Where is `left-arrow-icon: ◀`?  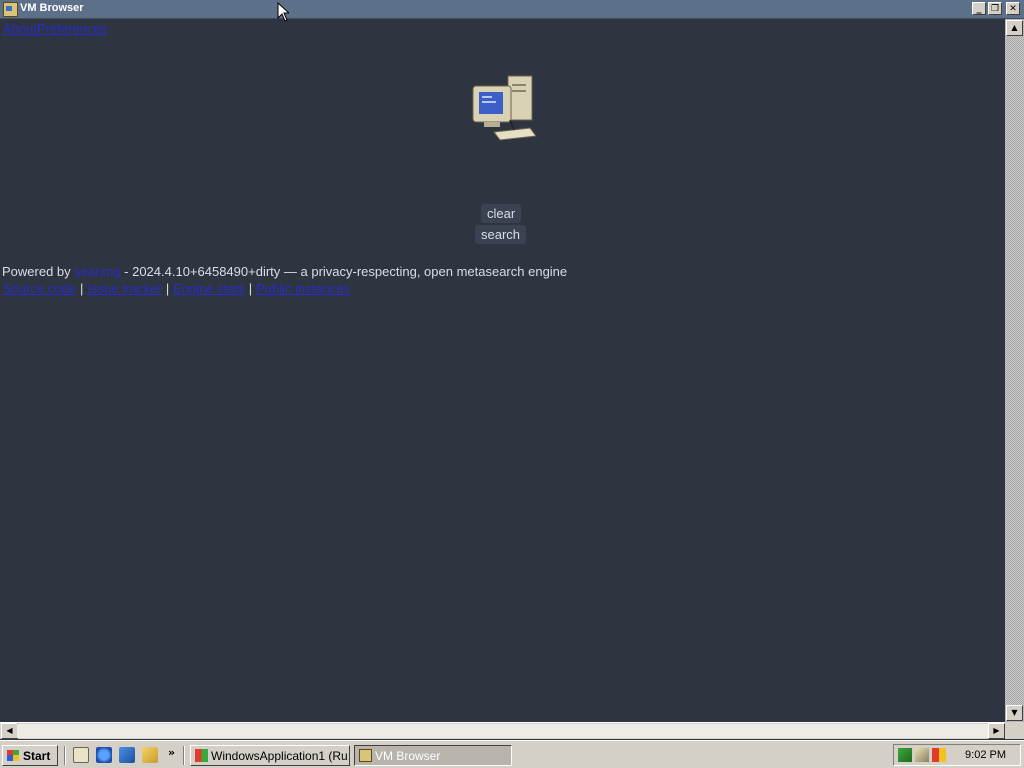 left-arrow-icon: ◀ is located at coordinates (9, 730).